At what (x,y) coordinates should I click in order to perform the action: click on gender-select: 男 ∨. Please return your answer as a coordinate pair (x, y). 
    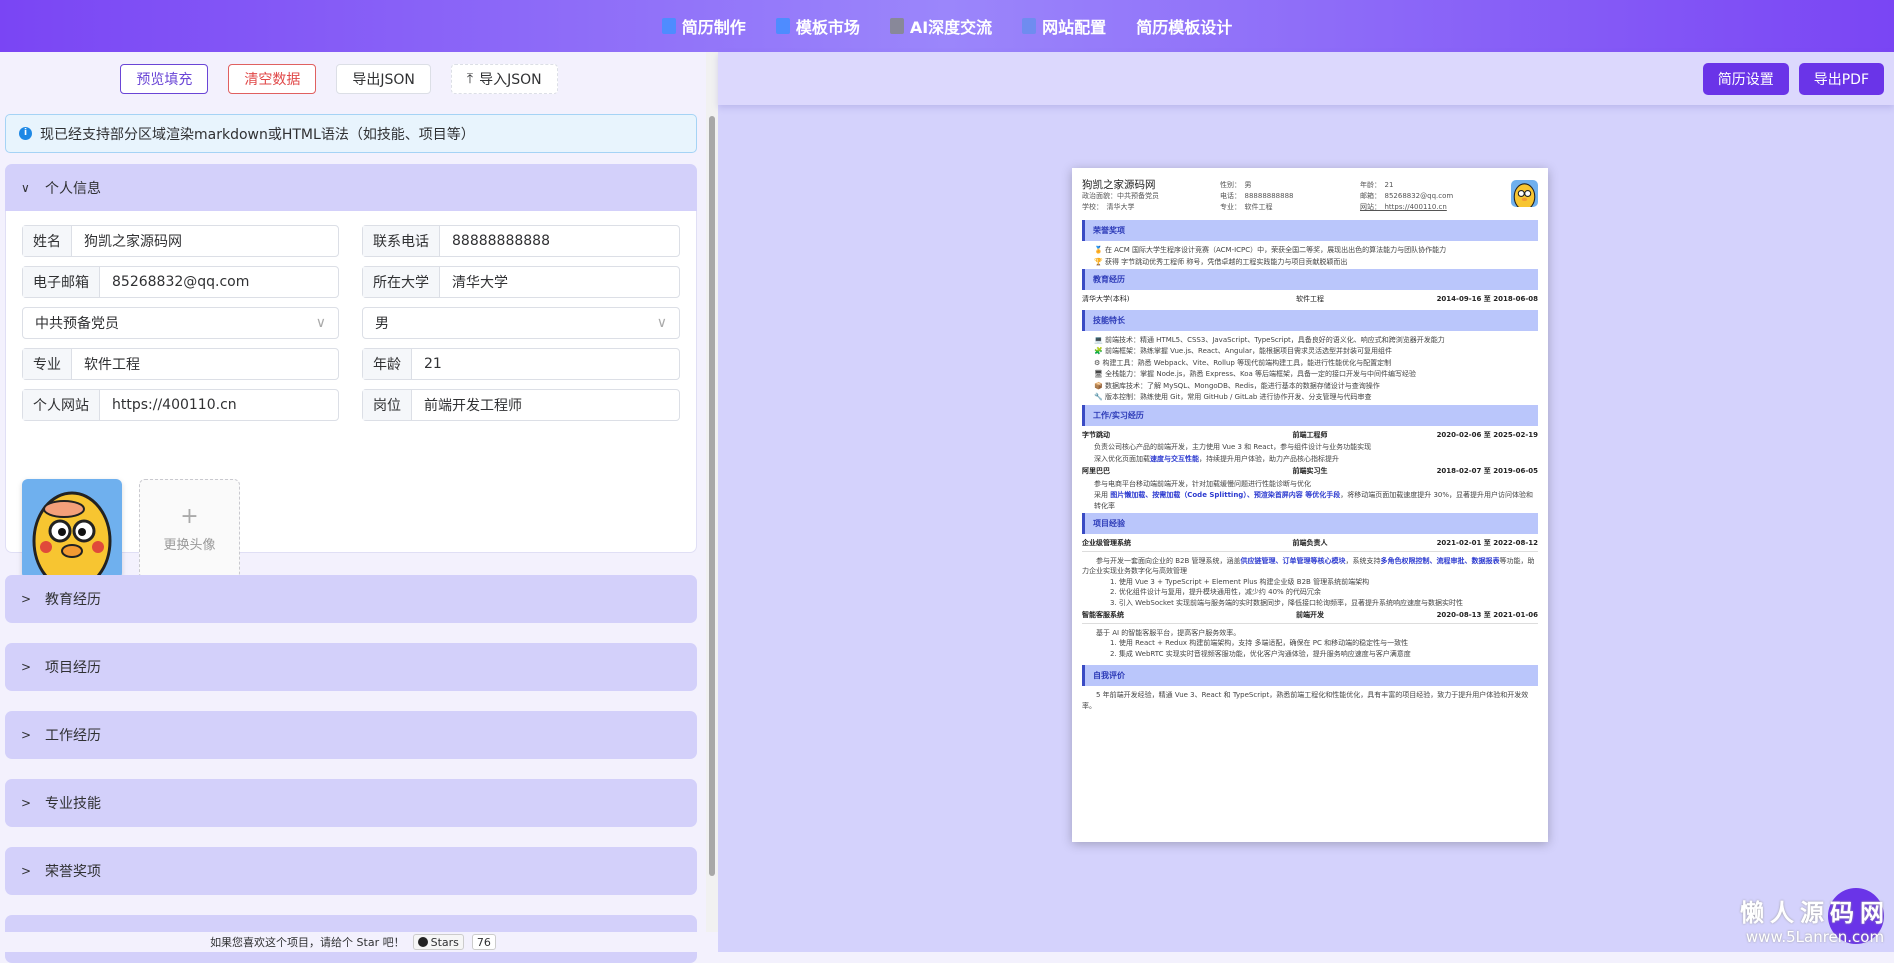
    Looking at the image, I should click on (521, 323).